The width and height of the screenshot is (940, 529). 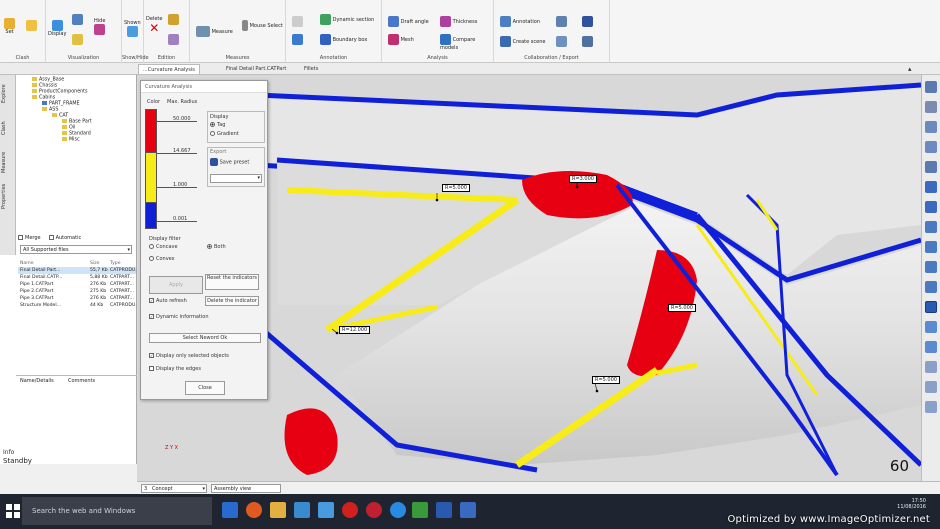 I want to click on create-scene-button: Create scene, so click(x=522, y=41).